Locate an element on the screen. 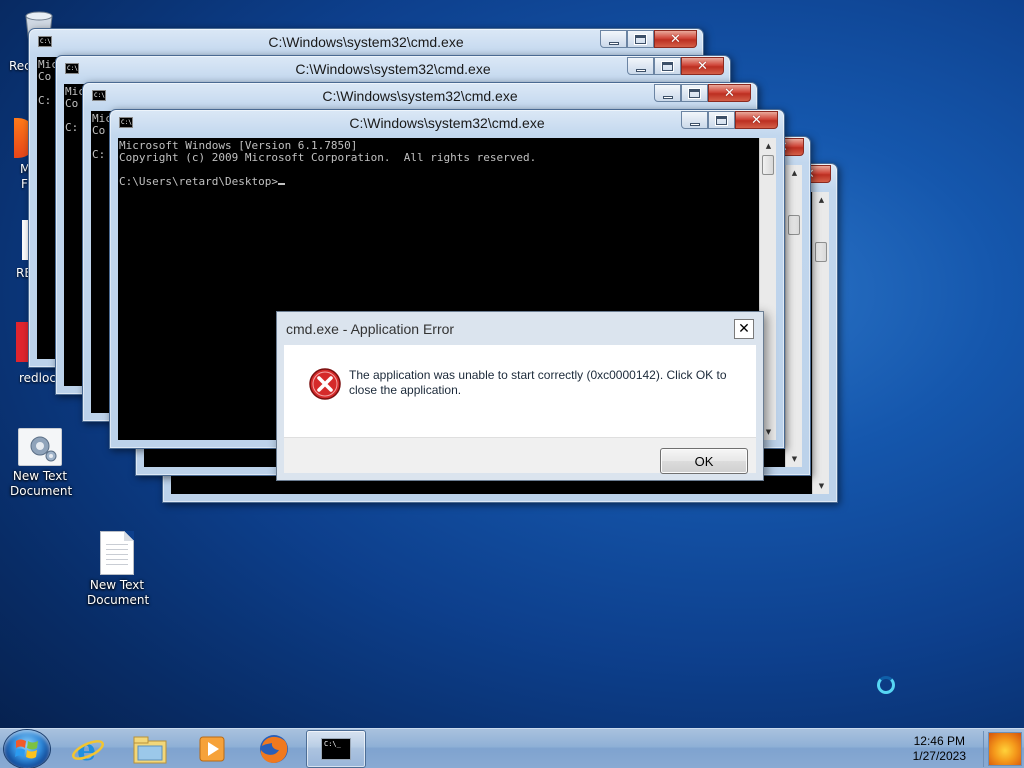  internet-explorer-icon: e is located at coordinates (88, 749).